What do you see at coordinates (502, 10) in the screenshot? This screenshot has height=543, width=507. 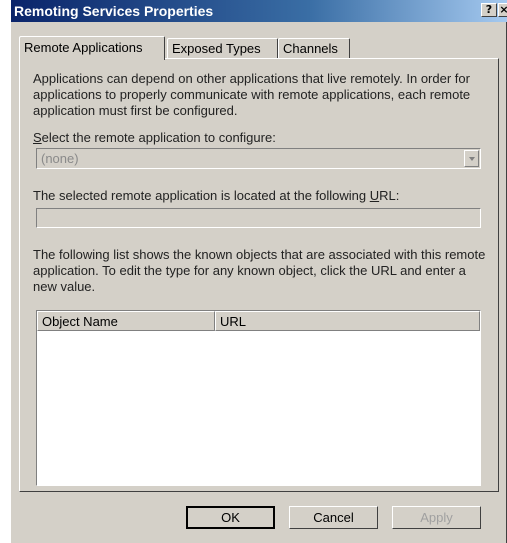 I see `close-button: ×` at bounding box center [502, 10].